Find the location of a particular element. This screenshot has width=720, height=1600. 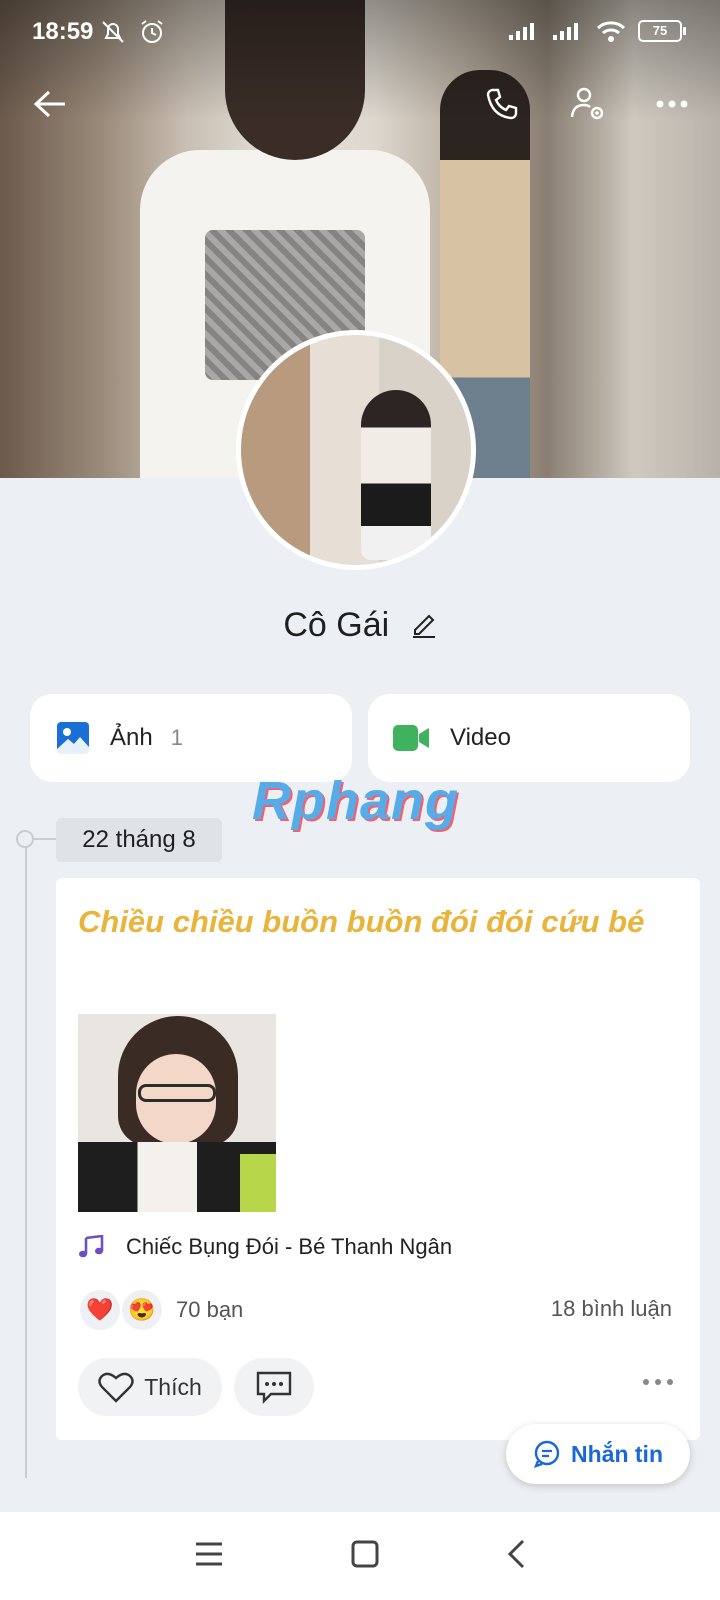

recent-apps-button is located at coordinates (209, 1556).